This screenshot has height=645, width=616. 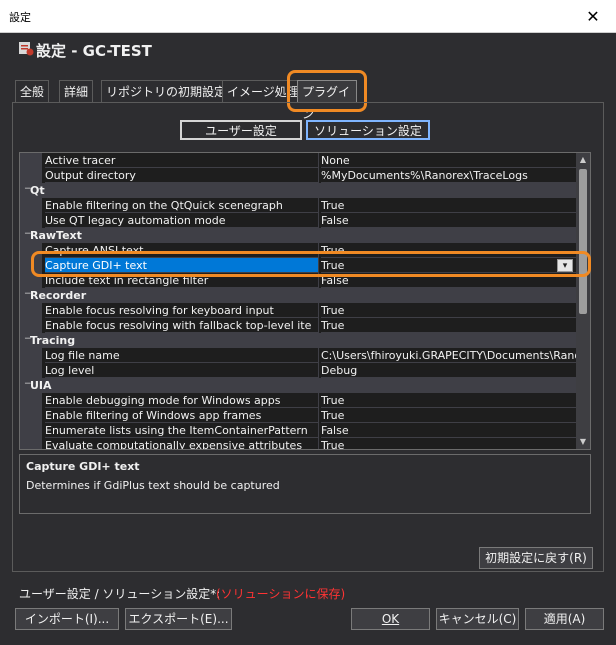 I want to click on property-name: Enable filtering of Windows app frames, so click(x=181, y=415).